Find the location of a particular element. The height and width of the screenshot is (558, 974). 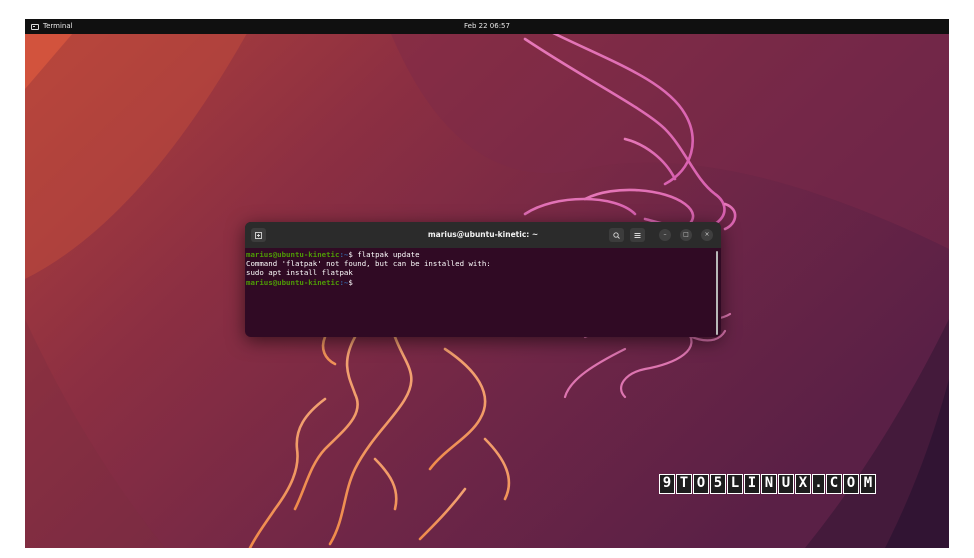

terminal-command: flatpak update is located at coordinates (388, 254).